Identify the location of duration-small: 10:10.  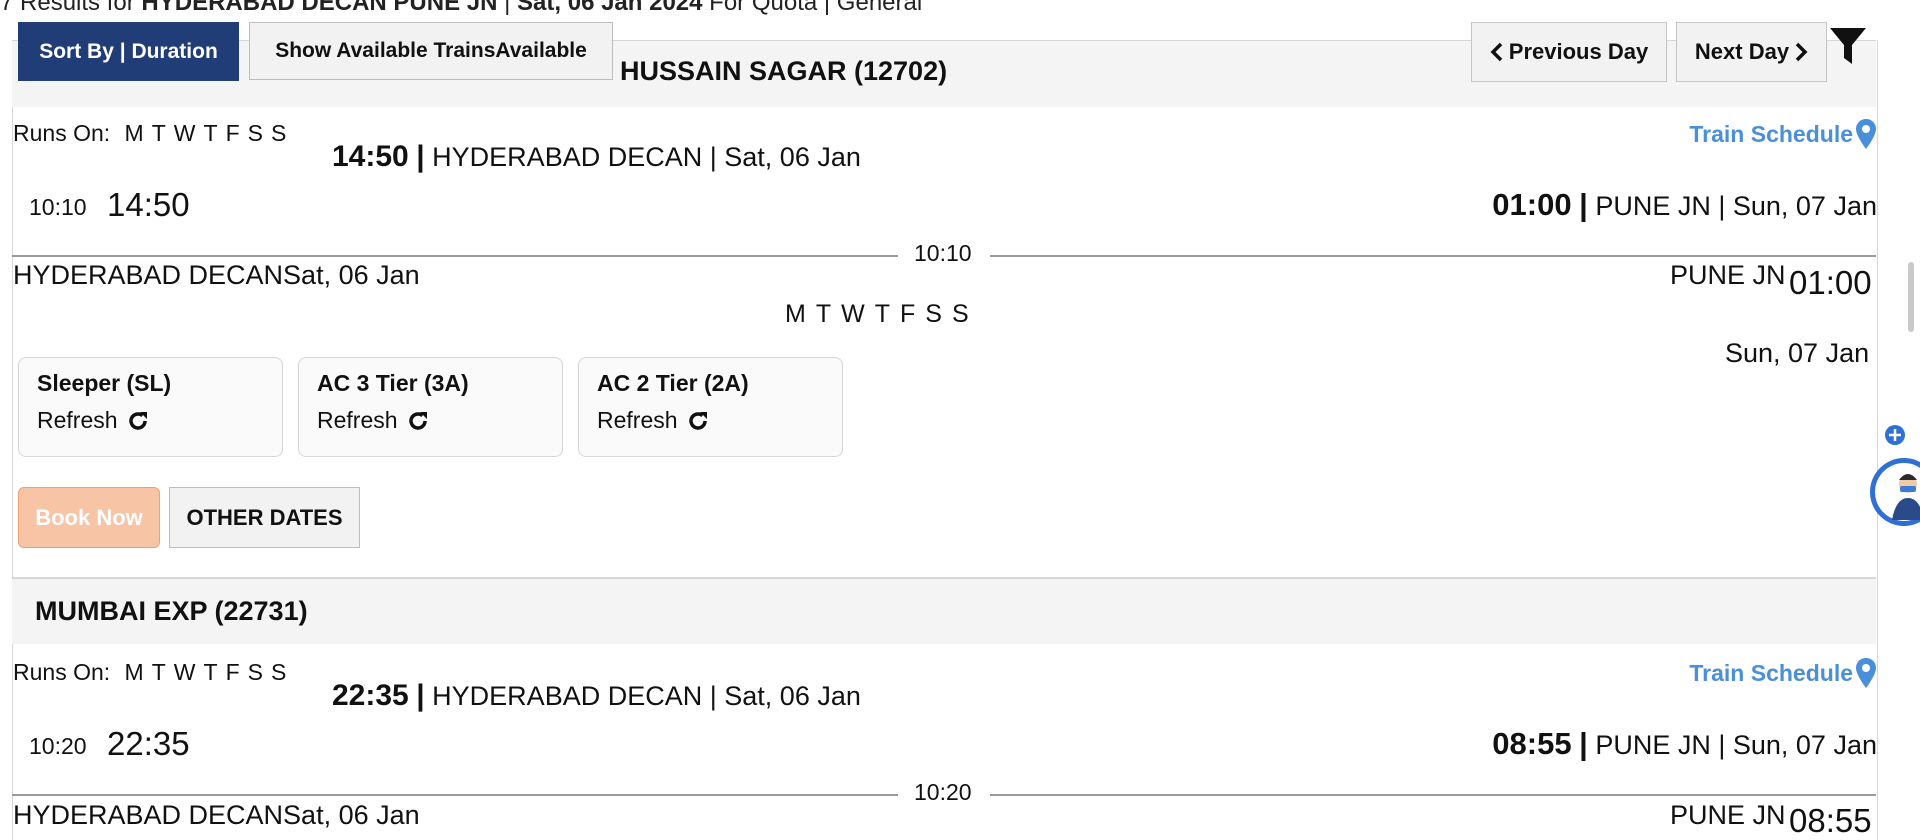
(58, 207).